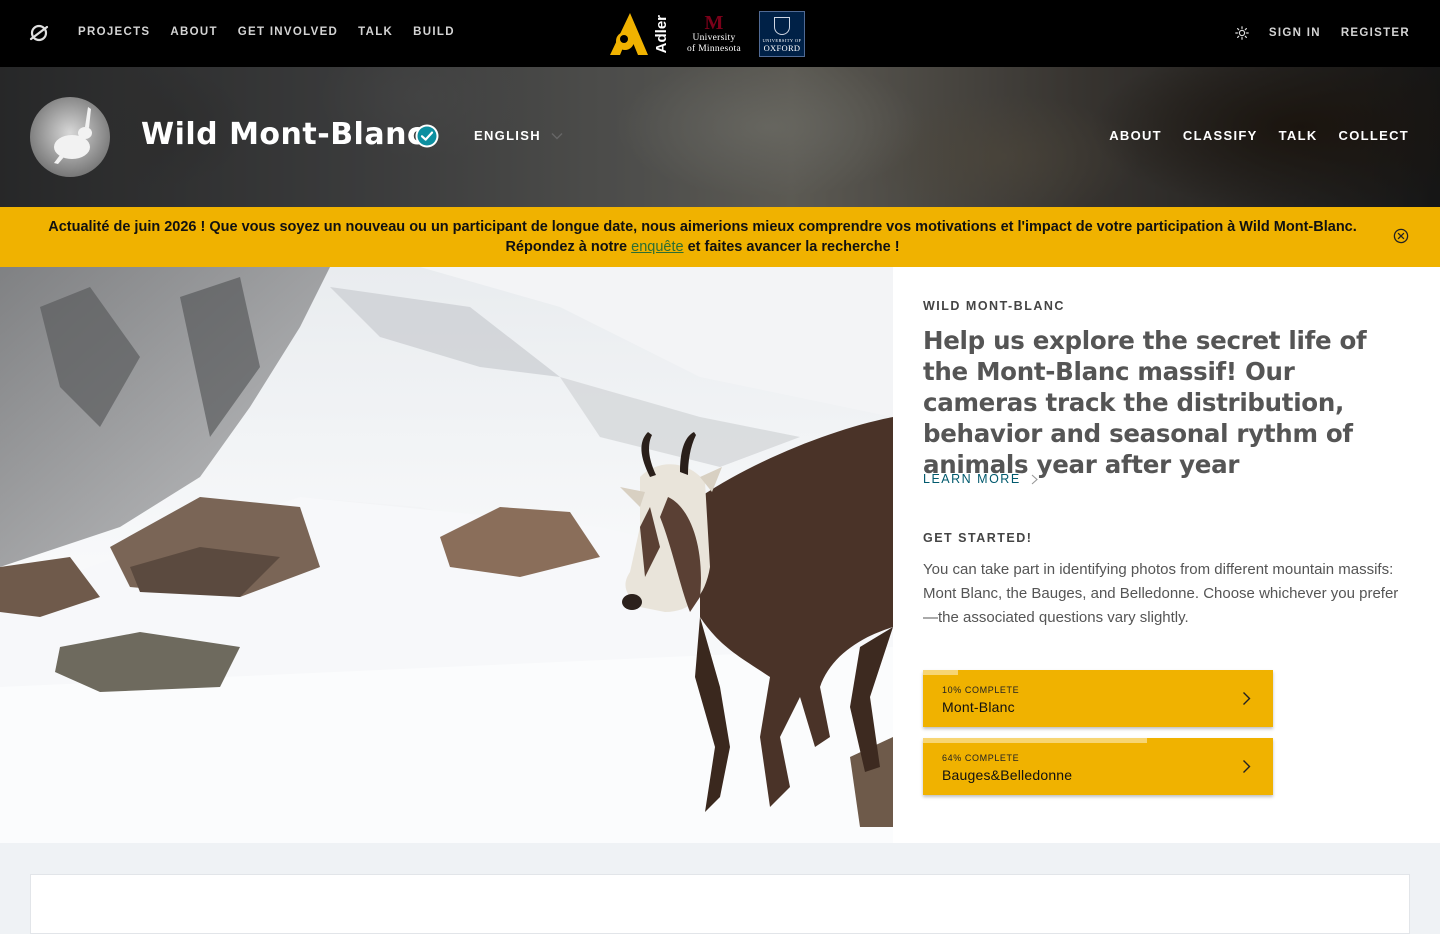 The height and width of the screenshot is (934, 1440). I want to click on sign-in-link: SIGN IN, so click(1295, 33).